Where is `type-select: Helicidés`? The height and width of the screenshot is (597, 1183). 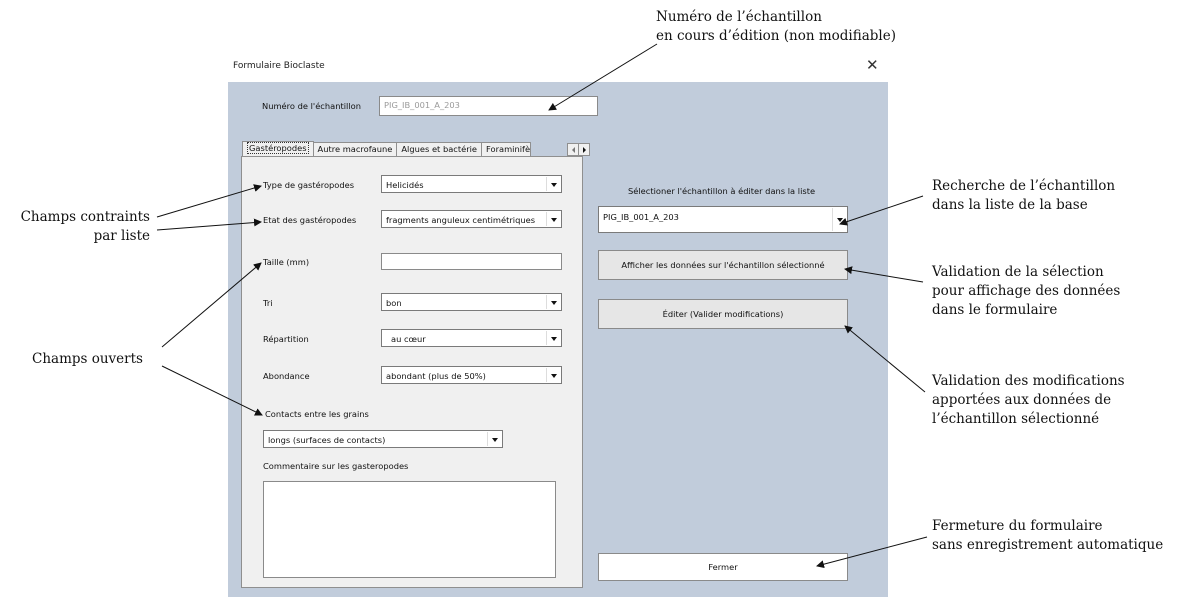 type-select: Helicidés is located at coordinates (471, 184).